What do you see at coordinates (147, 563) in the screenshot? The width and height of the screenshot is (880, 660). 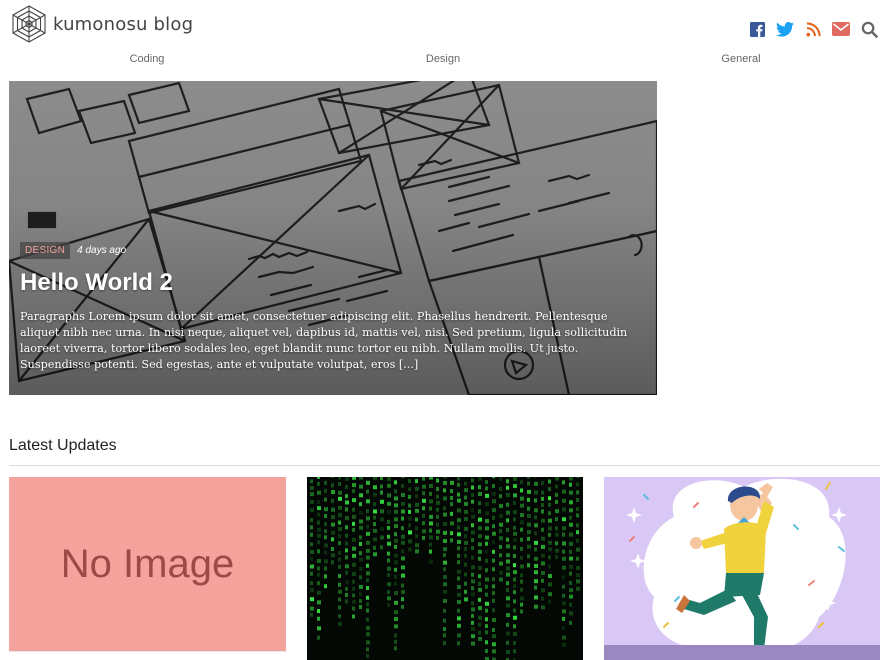 I see `no-image-placeholder: No Image` at bounding box center [147, 563].